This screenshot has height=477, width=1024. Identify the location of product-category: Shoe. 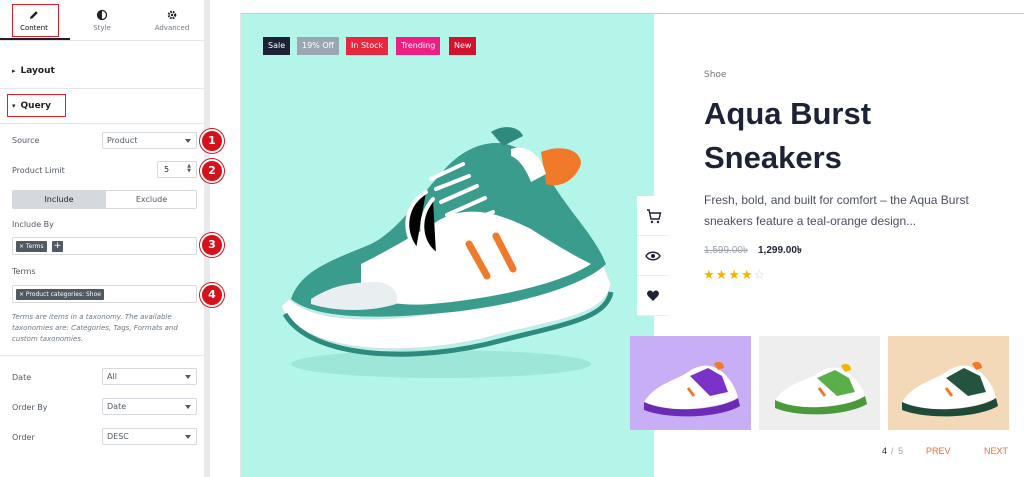
(715, 75).